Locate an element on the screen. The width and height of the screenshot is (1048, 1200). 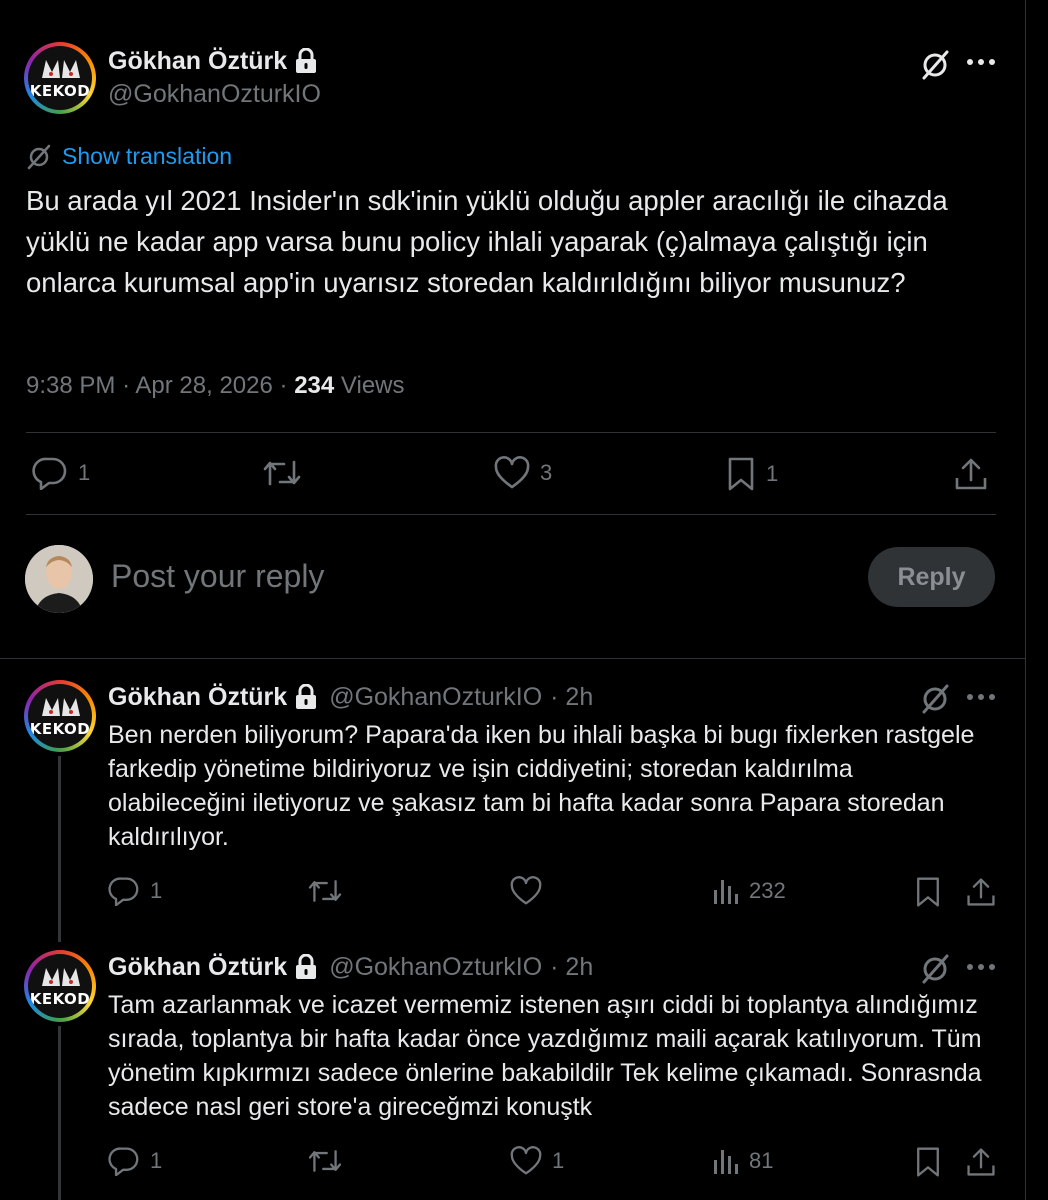
post-meta: 9:38 PM · Apr 28, 2026 · 234 Views is located at coordinates (215, 385).